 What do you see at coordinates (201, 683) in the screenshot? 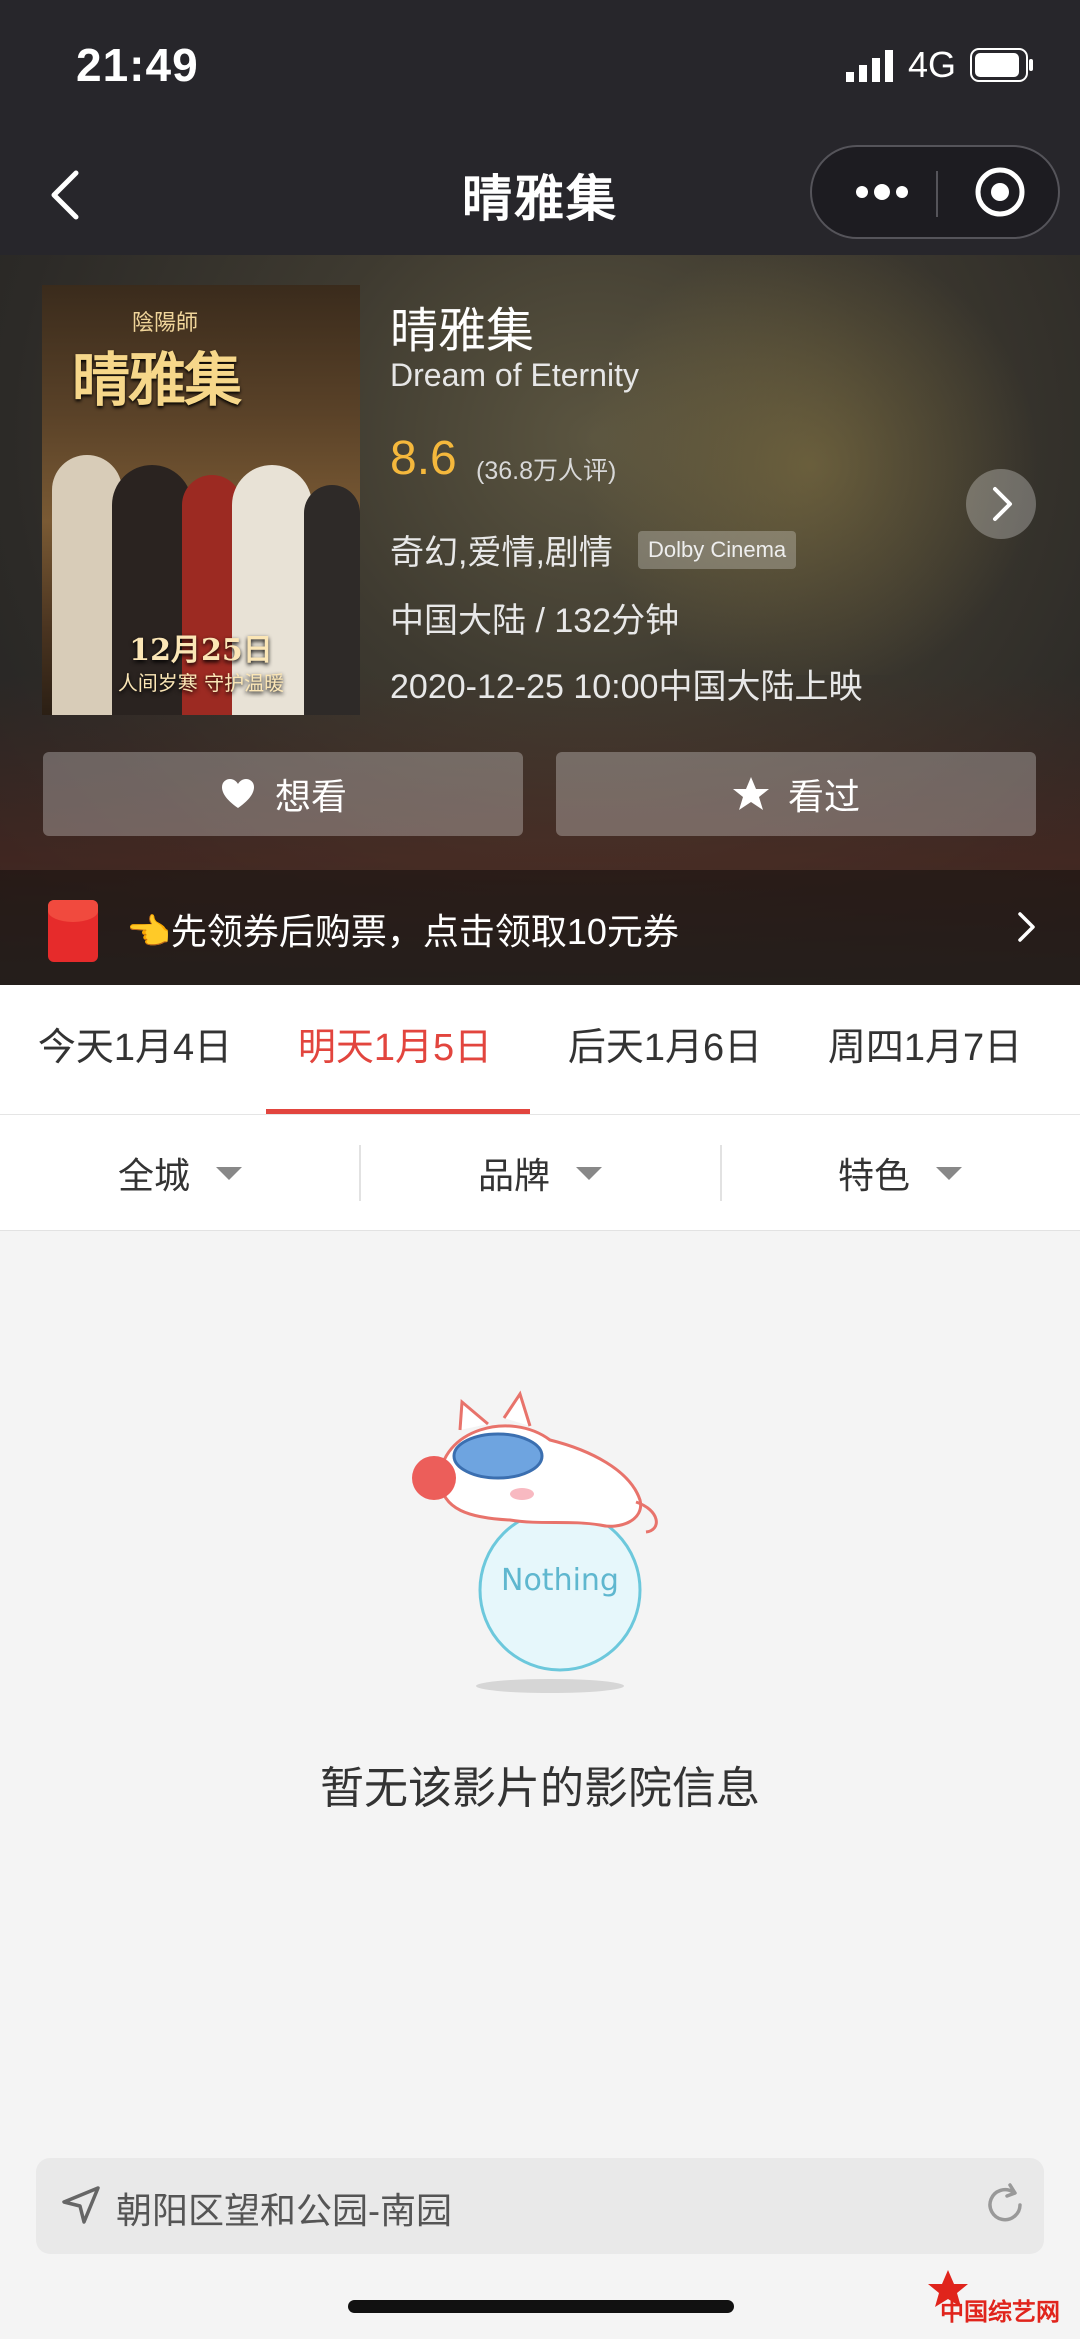
I see `poster-tagline: 人间岁寒 守护温暖` at bounding box center [201, 683].